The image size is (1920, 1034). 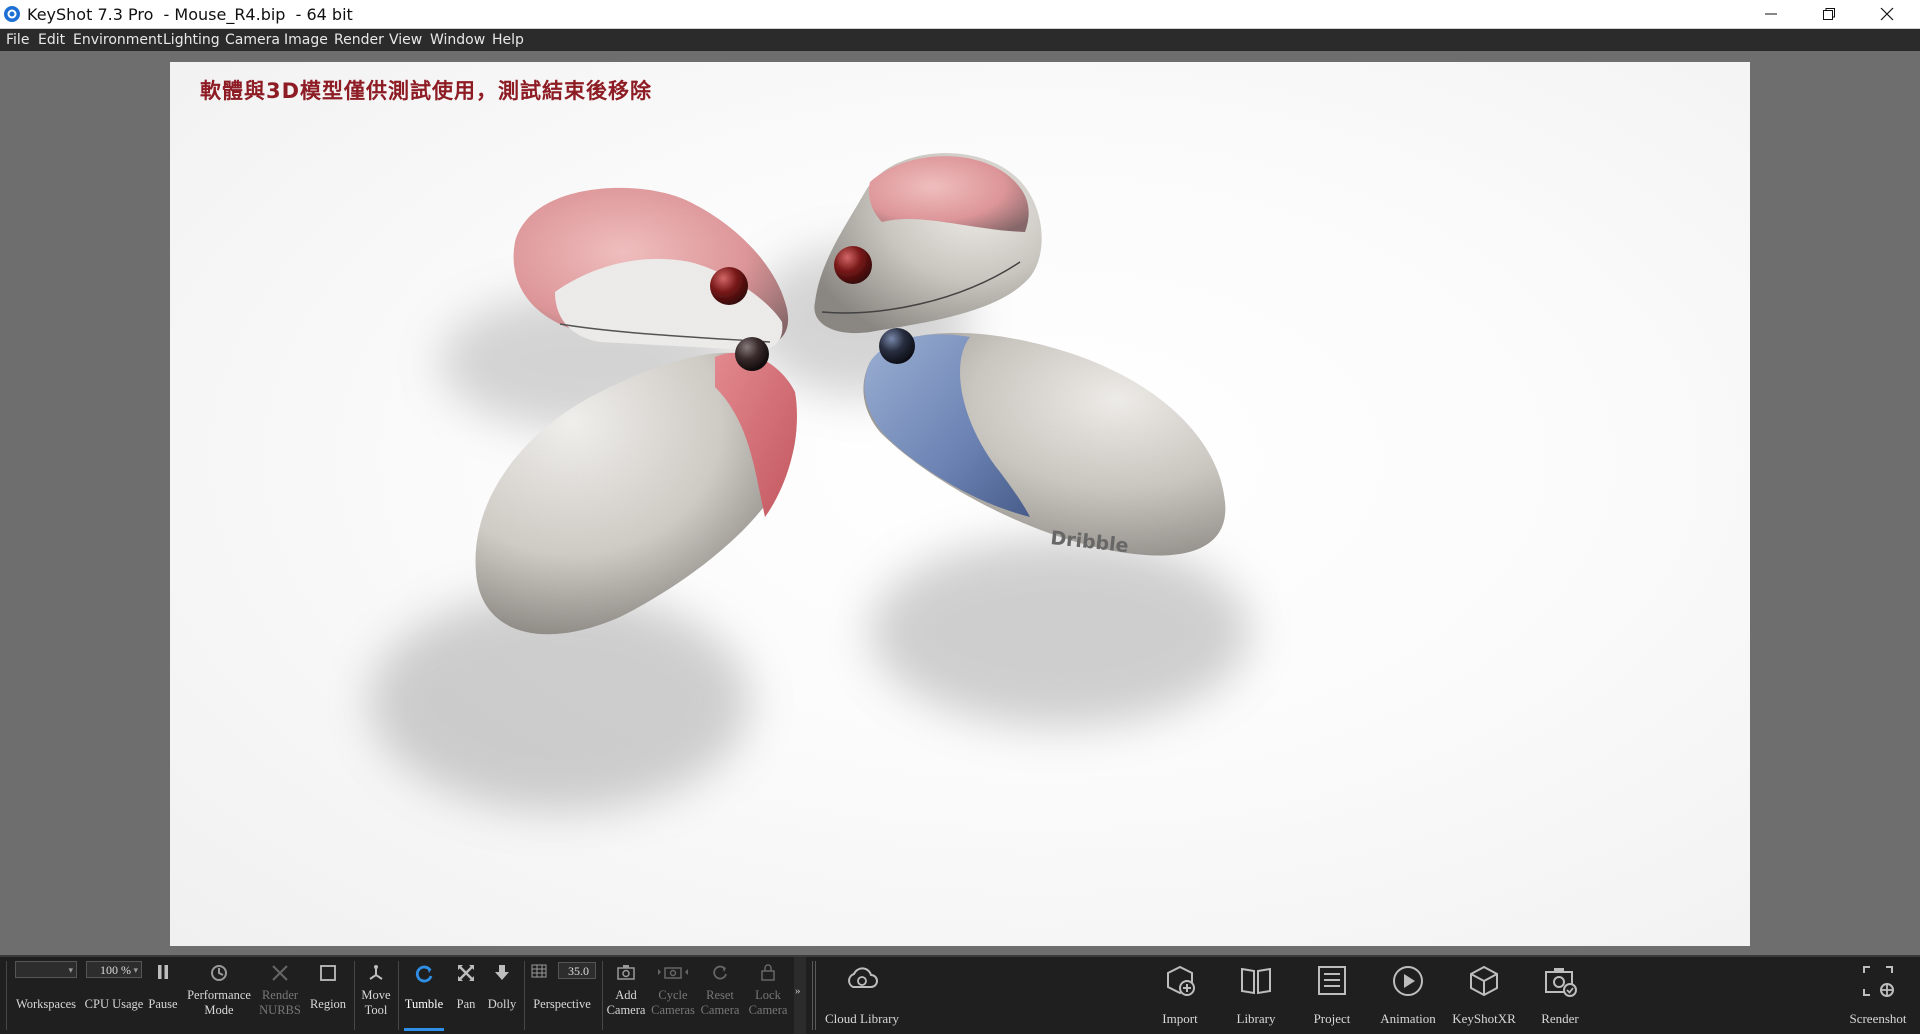 I want to click on restore-button, so click(x=1829, y=14).